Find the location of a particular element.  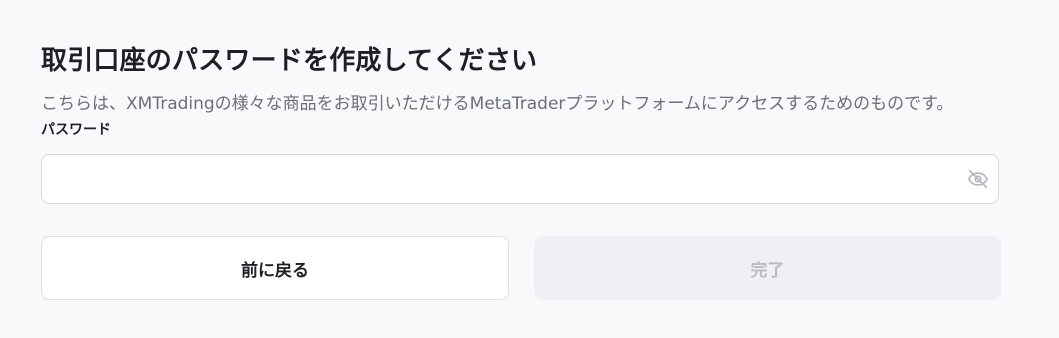

password-input is located at coordinates (492, 179).